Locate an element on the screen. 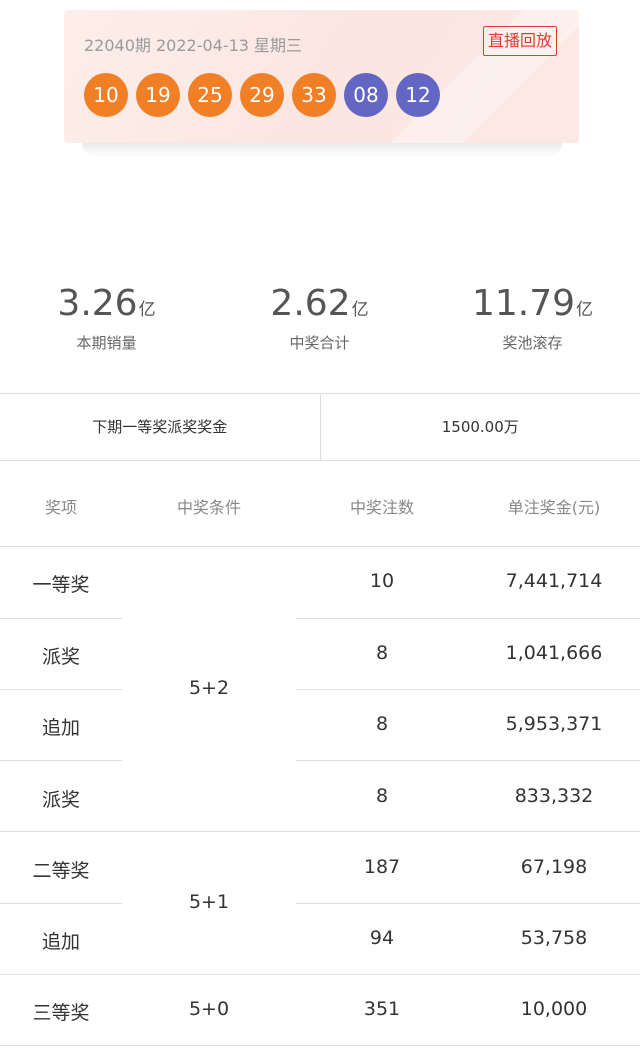 The image size is (640, 1049). stat-label: 中奖合计 is located at coordinates (319, 343).